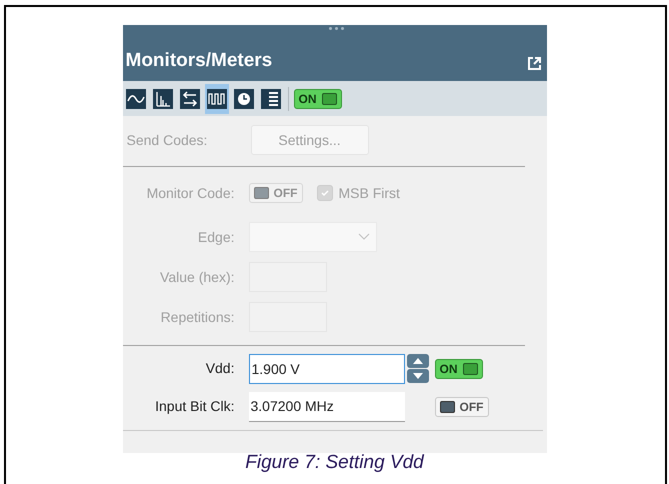 This screenshot has width=669, height=484. What do you see at coordinates (336, 28) in the screenshot?
I see `drag-handle-icon` at bounding box center [336, 28].